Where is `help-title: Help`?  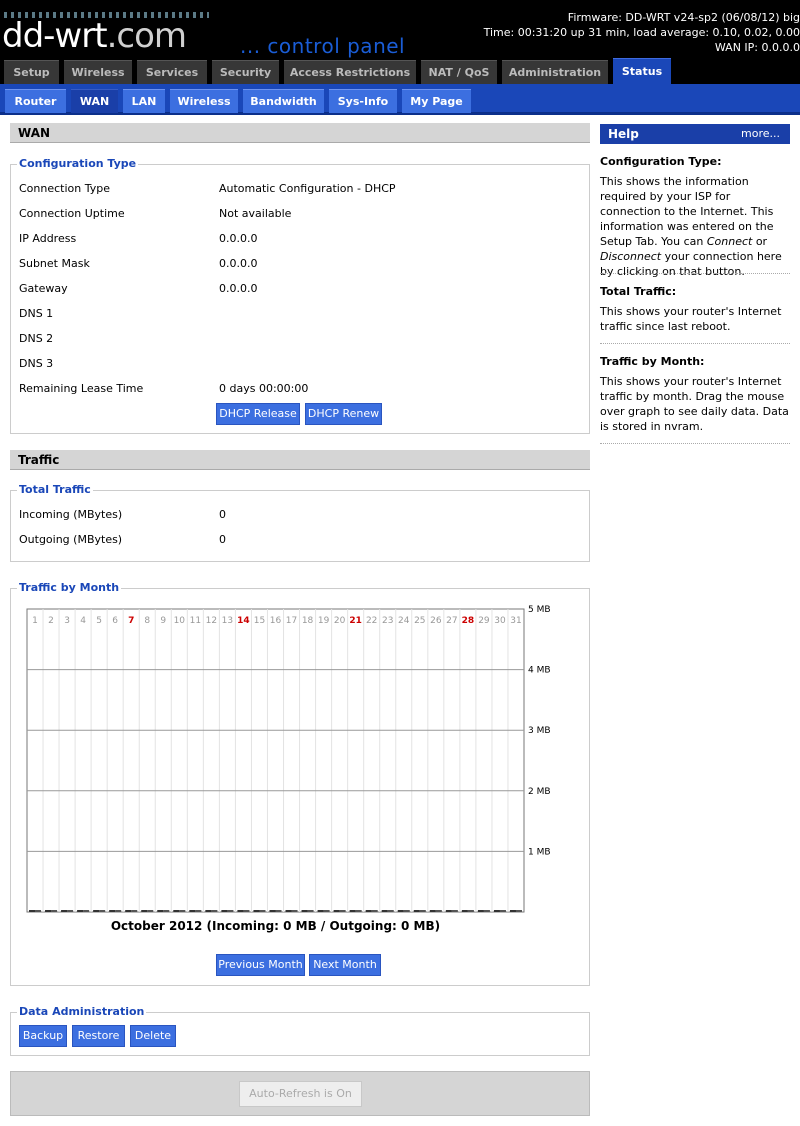
help-title: Help is located at coordinates (623, 134).